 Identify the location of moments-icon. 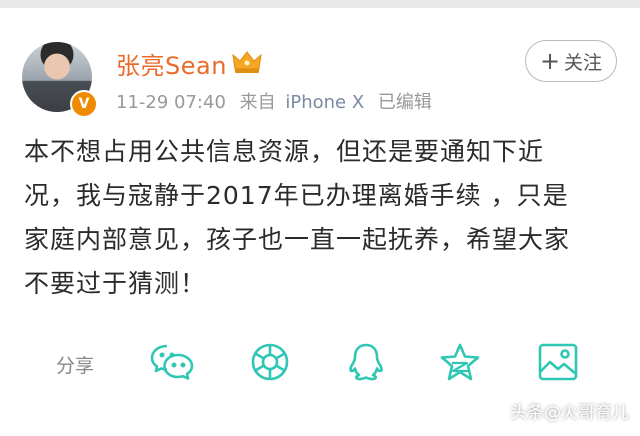
(270, 362).